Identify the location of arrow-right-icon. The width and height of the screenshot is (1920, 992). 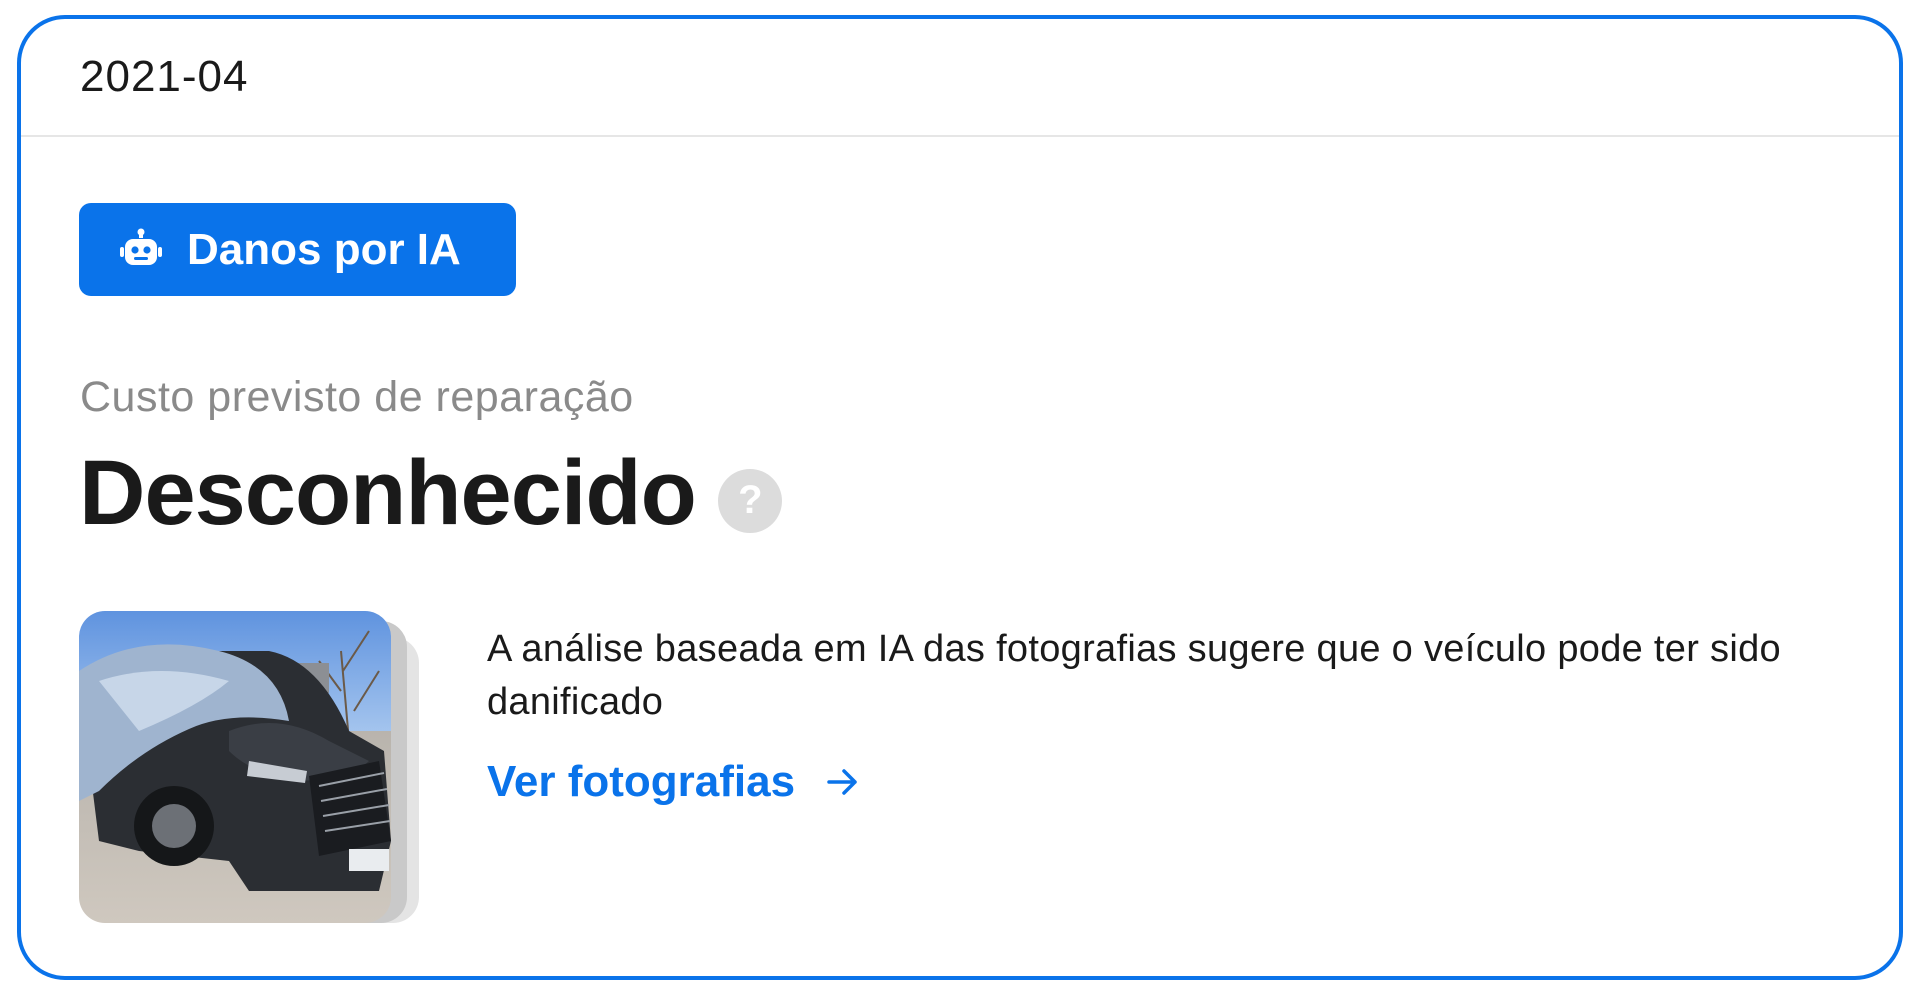
(843, 782).